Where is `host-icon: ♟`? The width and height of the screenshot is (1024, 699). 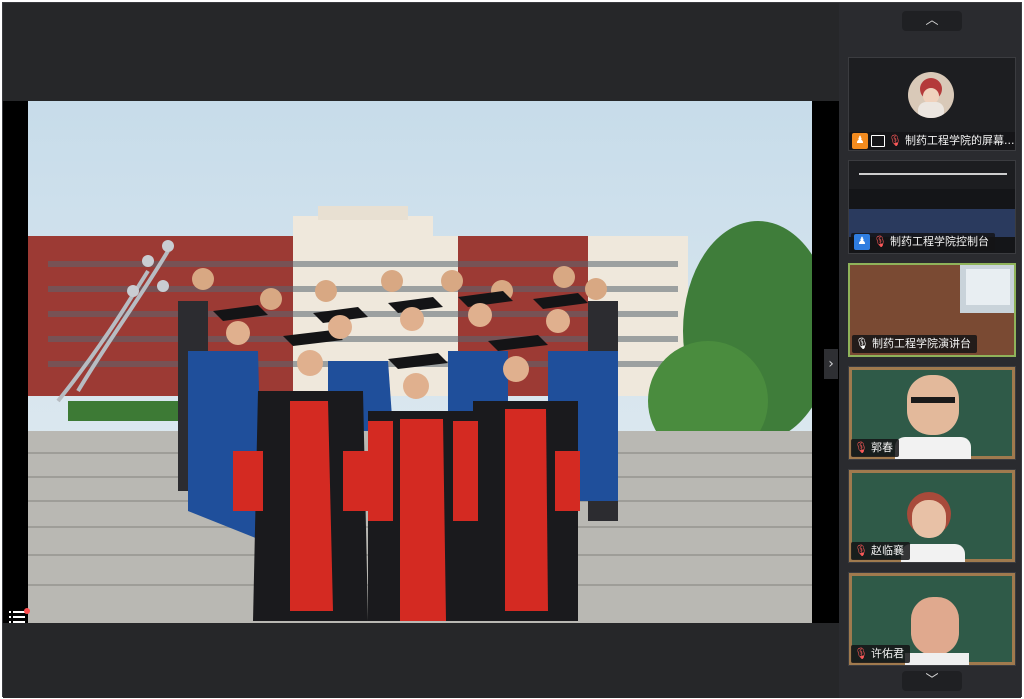
host-icon: ♟ is located at coordinates (860, 141).